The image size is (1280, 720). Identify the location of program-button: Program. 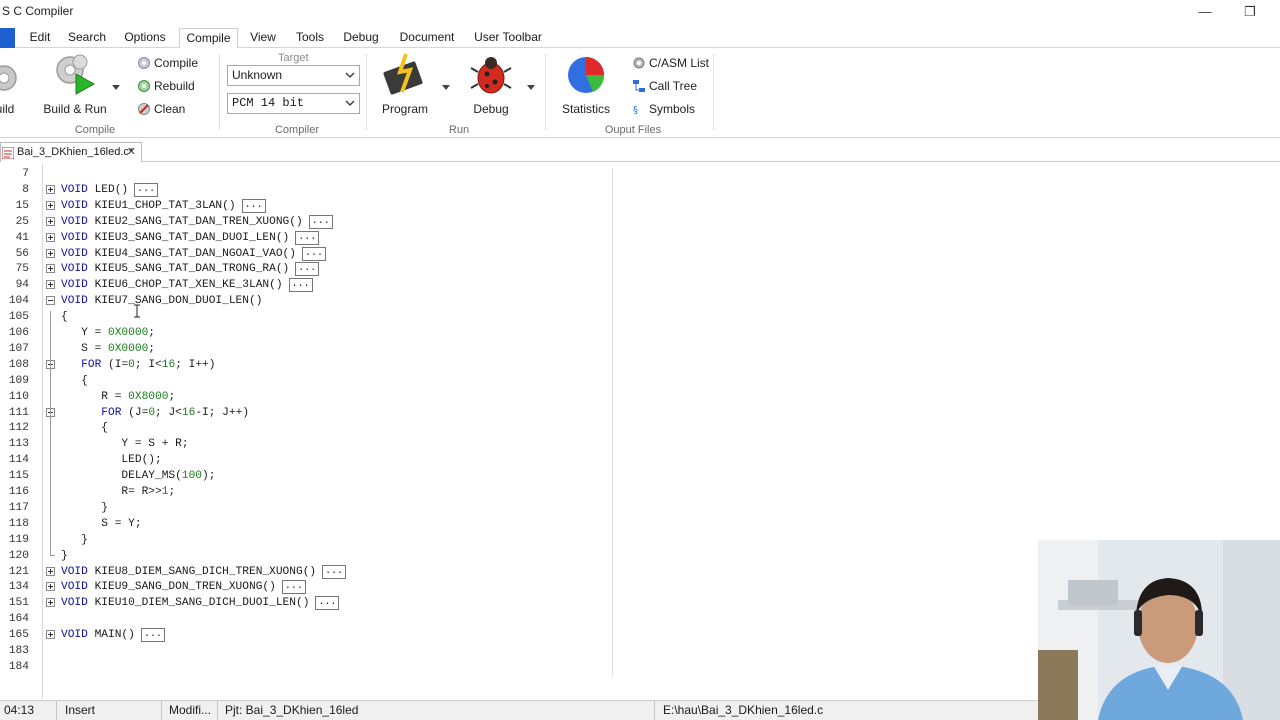
(405, 84).